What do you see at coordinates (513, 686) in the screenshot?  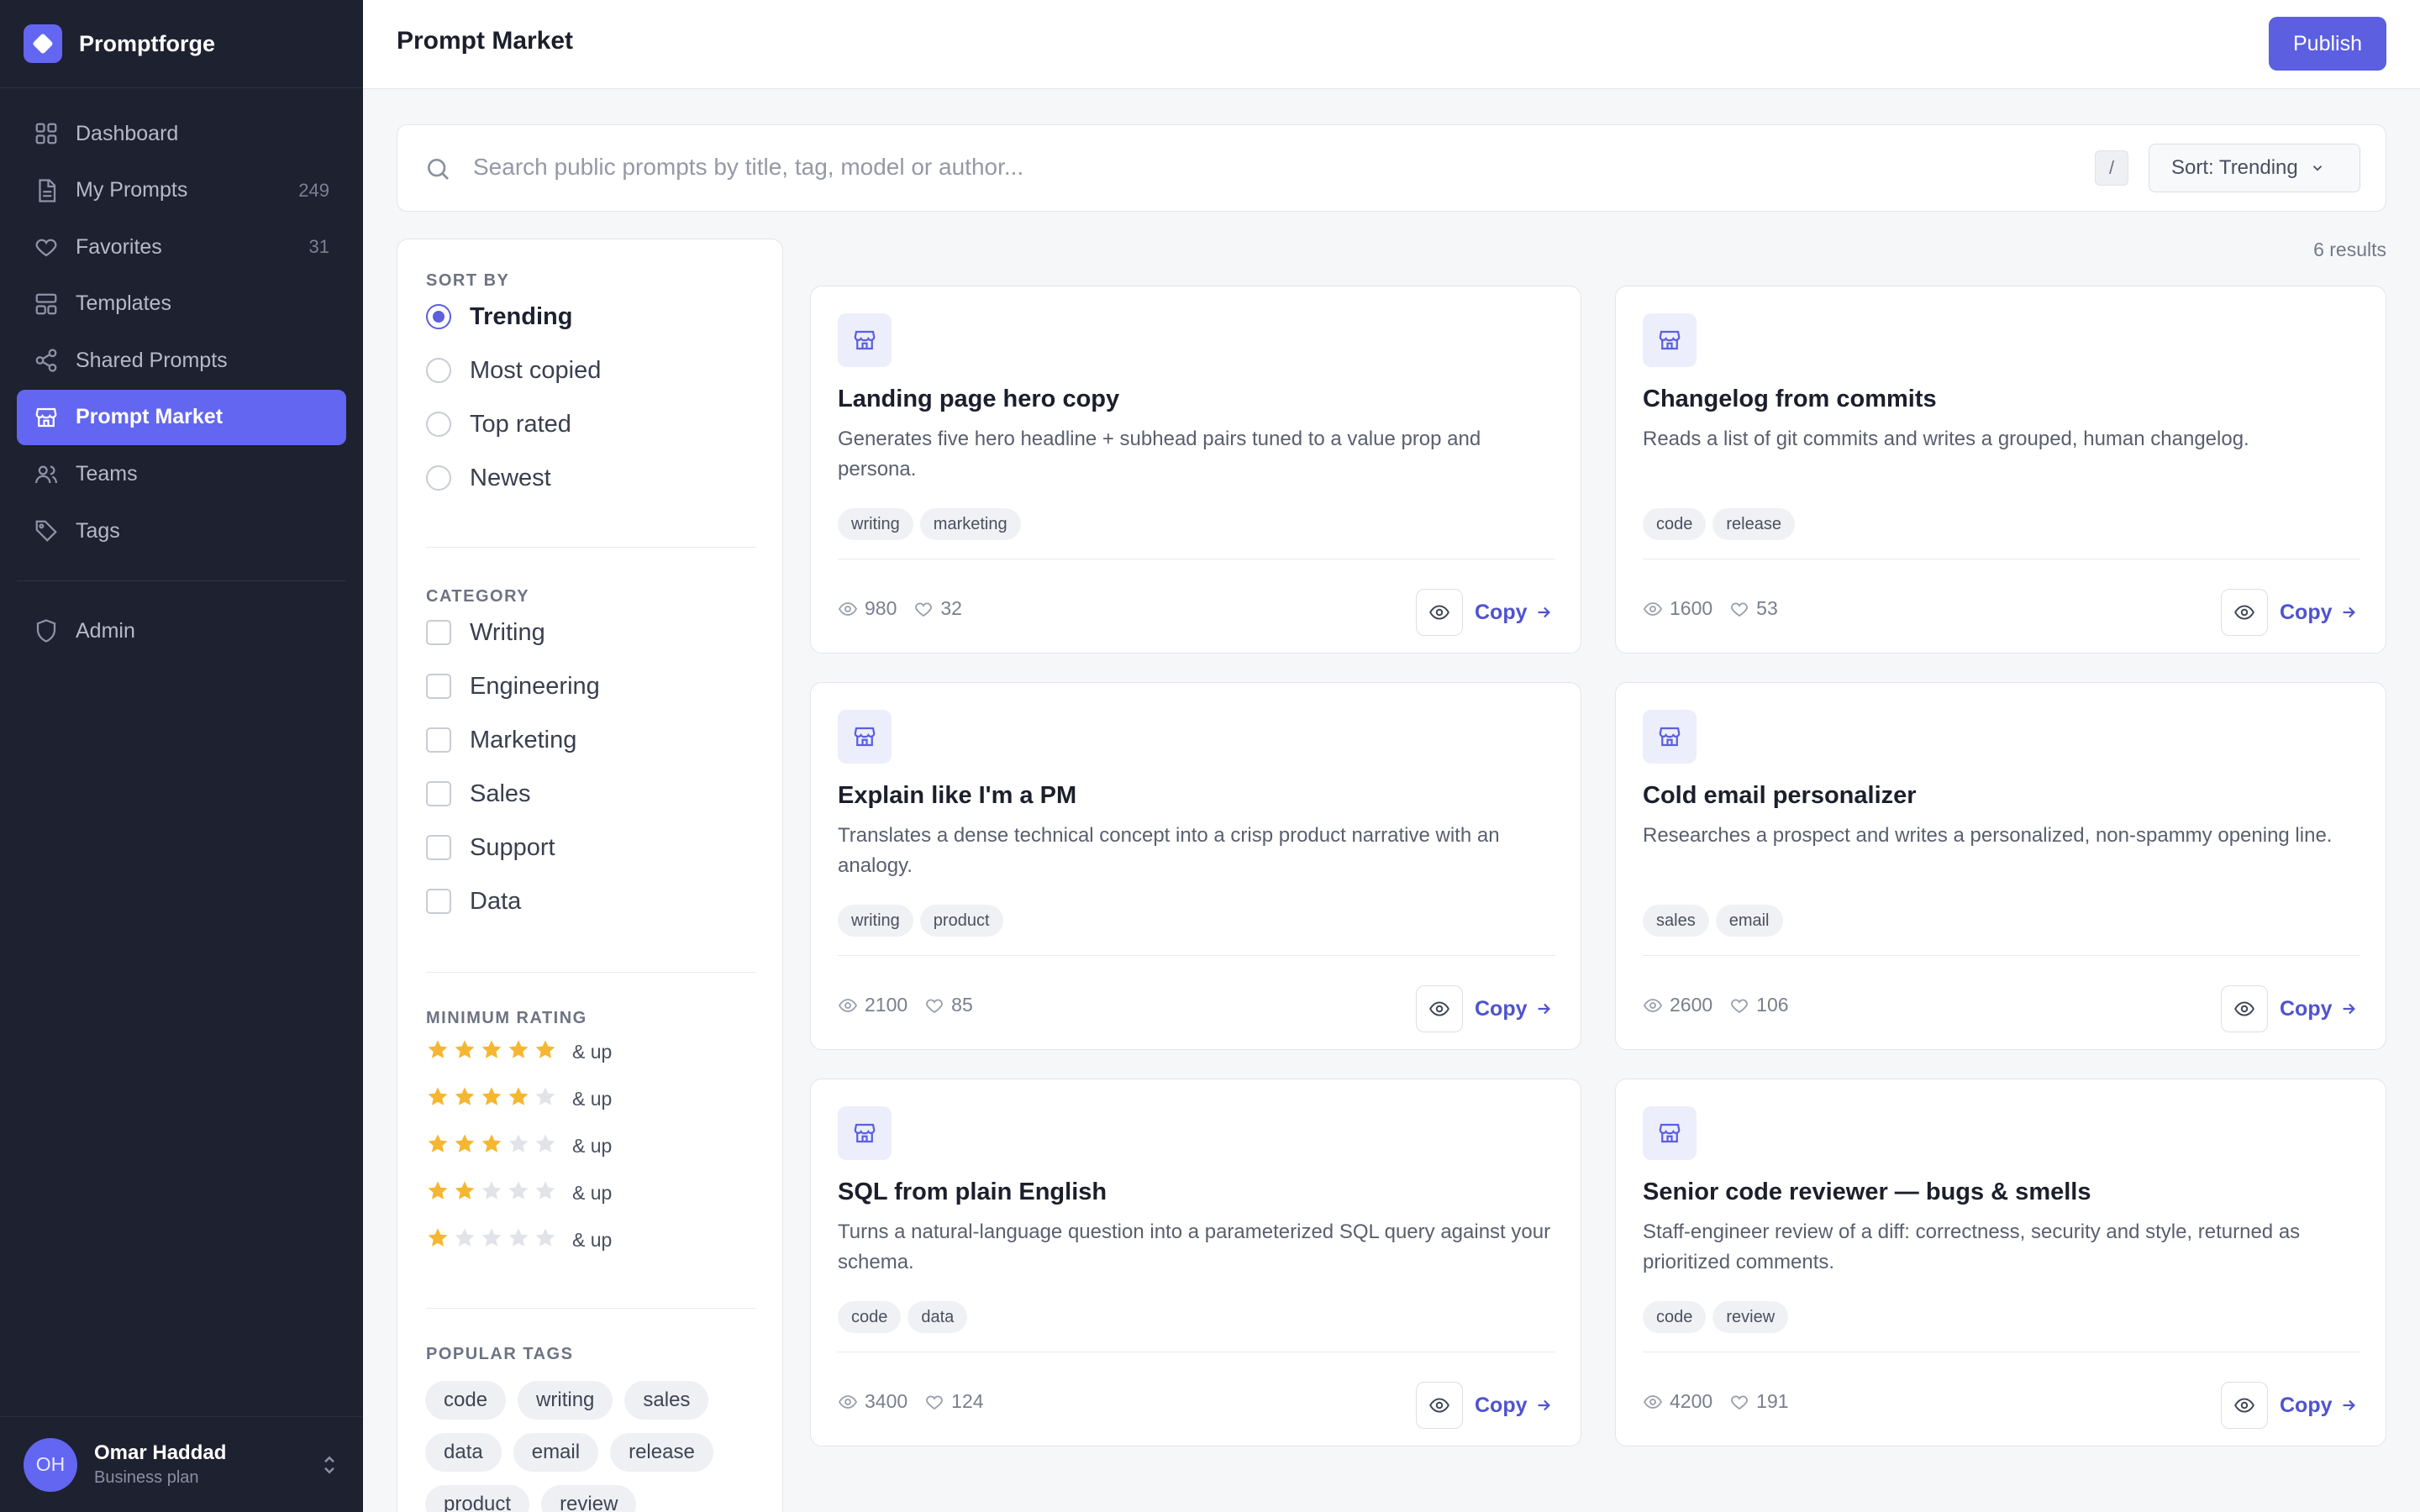 I see `category-engineering: Engineering` at bounding box center [513, 686].